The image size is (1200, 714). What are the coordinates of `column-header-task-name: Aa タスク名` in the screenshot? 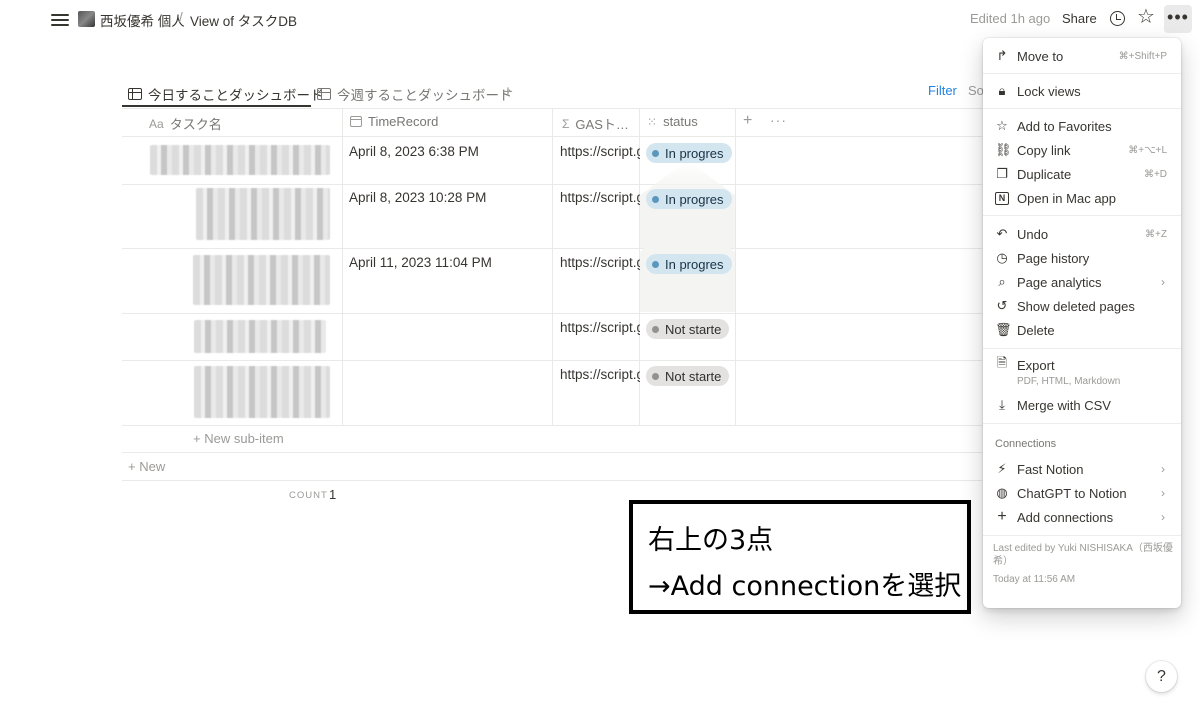 It's located at (185, 123).